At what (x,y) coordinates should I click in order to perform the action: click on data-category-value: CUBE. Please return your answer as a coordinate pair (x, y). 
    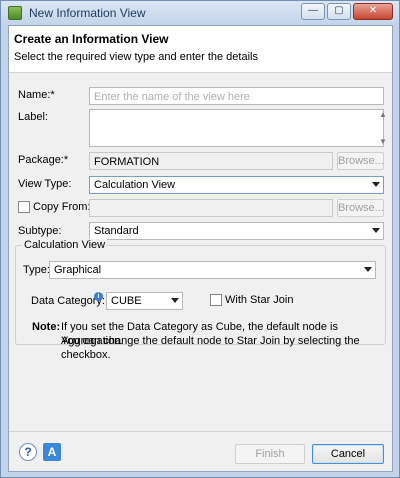
    Looking at the image, I should click on (126, 301).